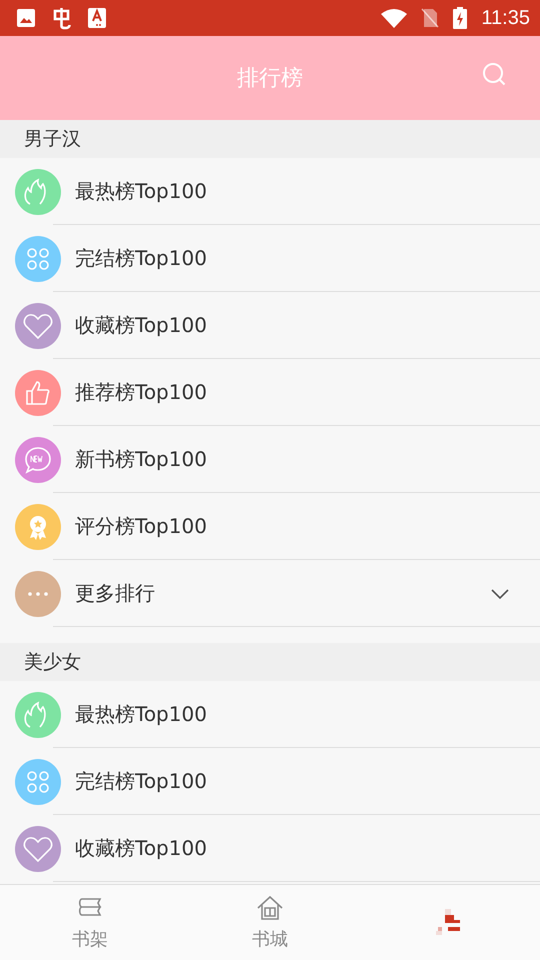  Describe the element at coordinates (394, 18) in the screenshot. I see `wifi-icon` at that location.